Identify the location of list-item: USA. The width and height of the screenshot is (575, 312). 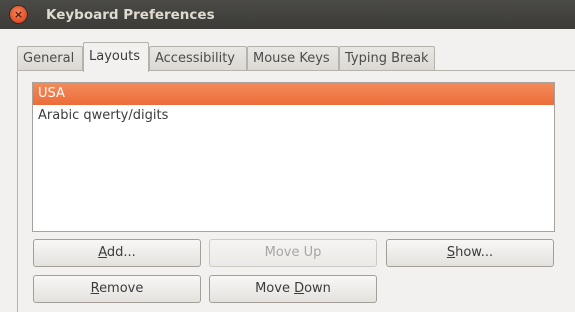
(293, 94).